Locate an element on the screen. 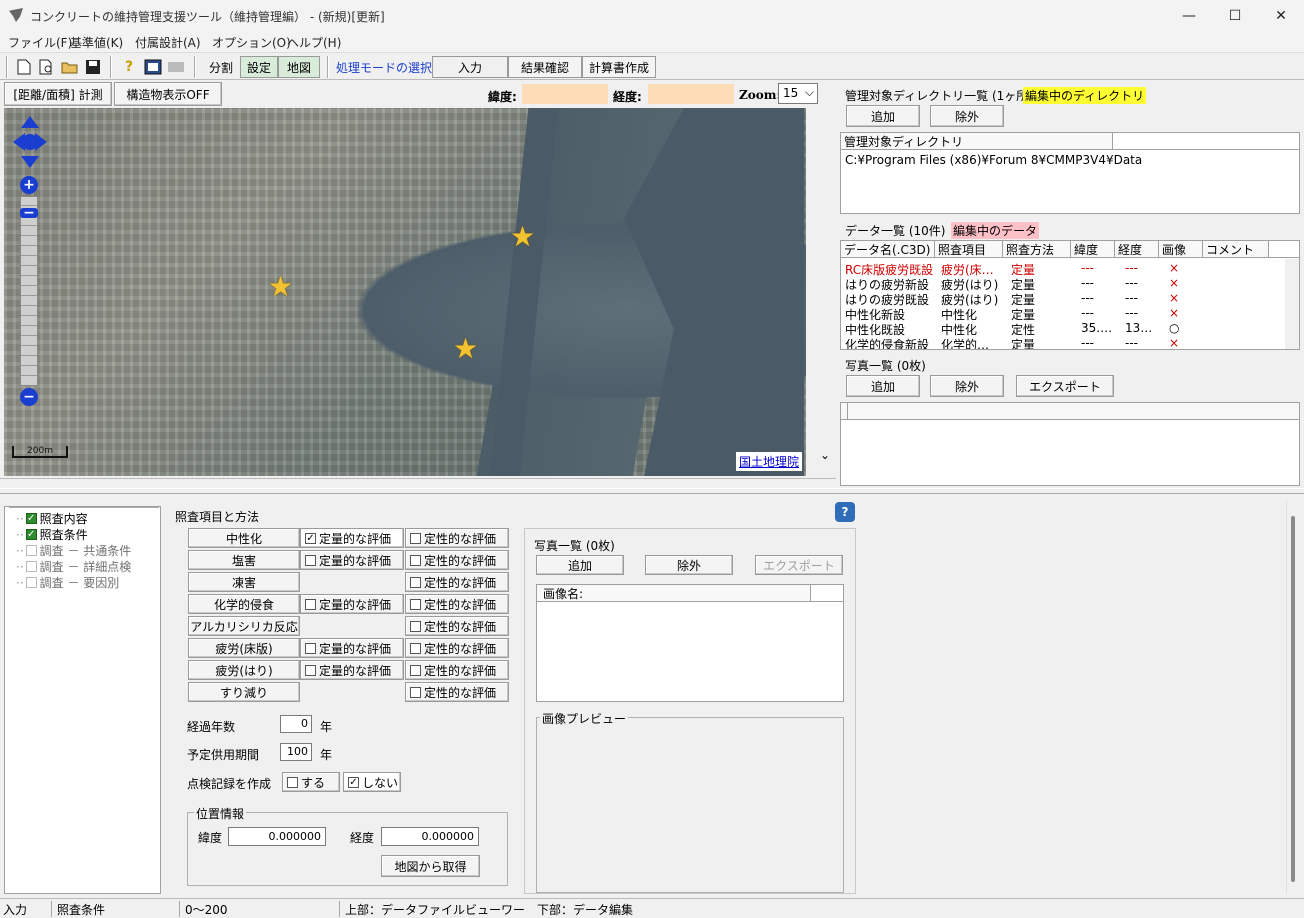  book-icon is located at coordinates (153, 67).